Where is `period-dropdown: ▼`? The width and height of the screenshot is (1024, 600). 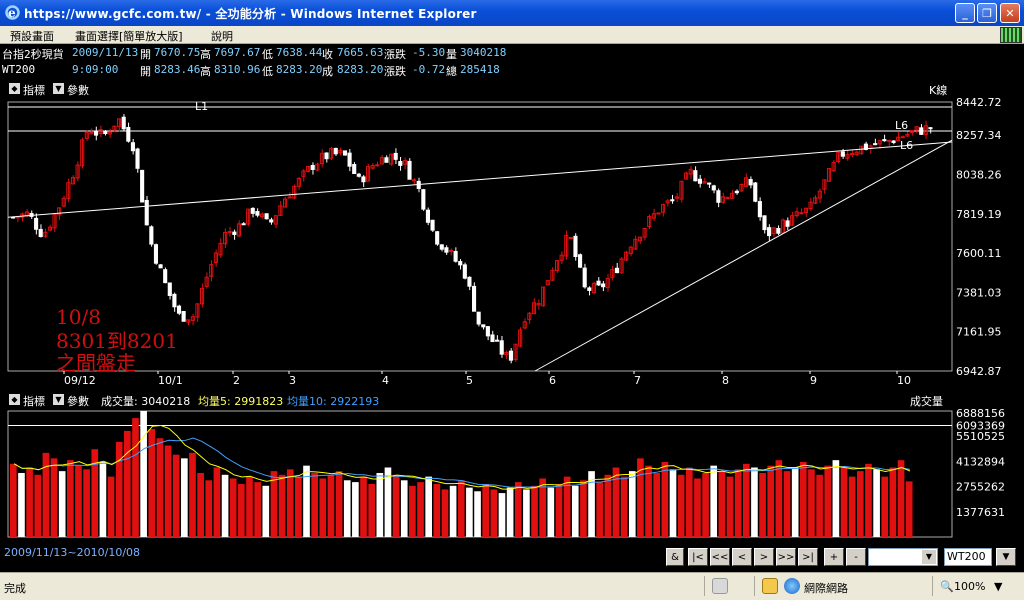 period-dropdown: ▼ is located at coordinates (903, 557).